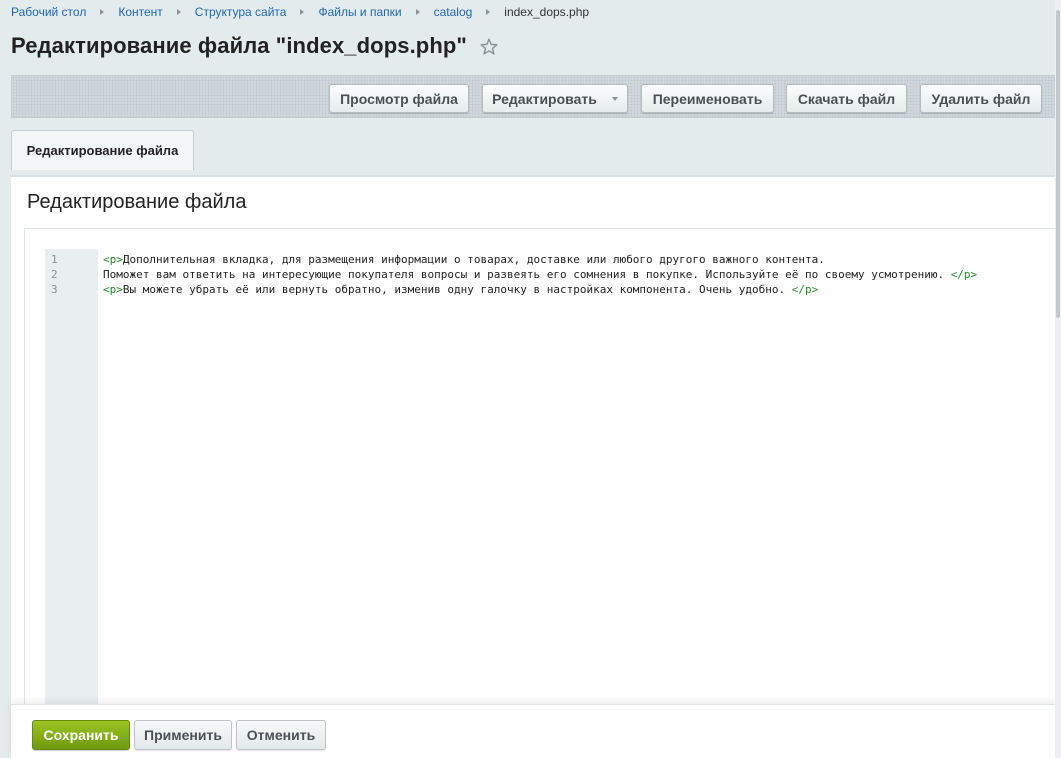 The height and width of the screenshot is (758, 1061). I want to click on tab-label: Редактирование файла, so click(102, 150).